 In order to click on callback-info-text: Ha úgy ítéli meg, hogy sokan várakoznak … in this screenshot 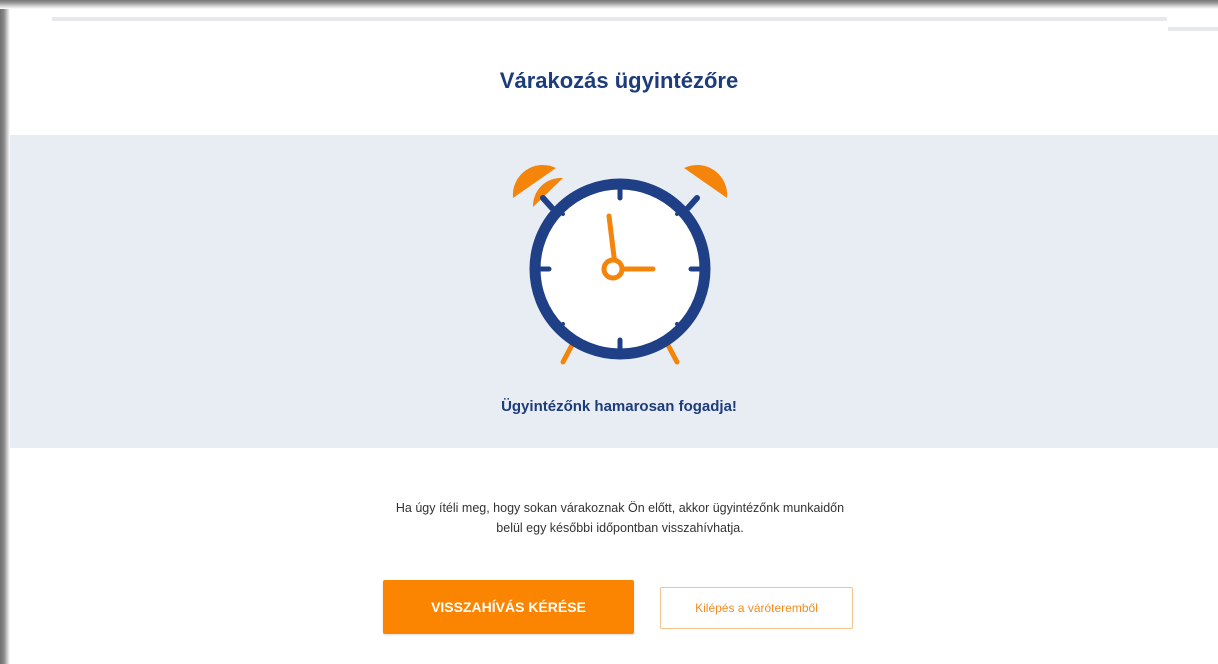, I will do `click(620, 518)`.